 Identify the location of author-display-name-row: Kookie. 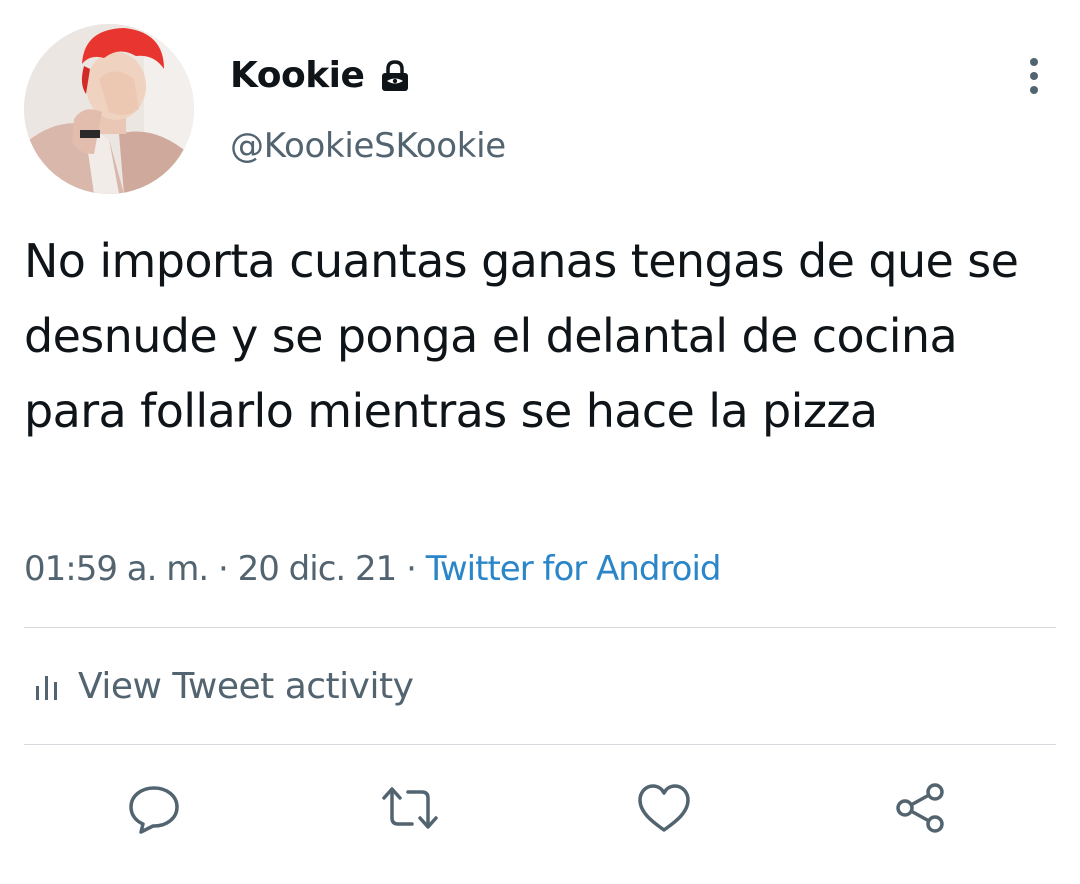
(321, 76).